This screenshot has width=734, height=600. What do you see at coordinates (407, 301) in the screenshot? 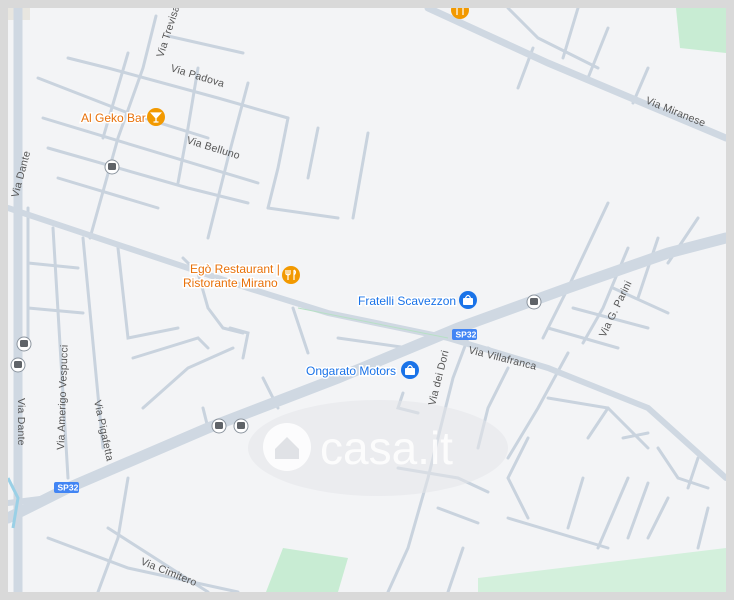
I see `poi-label-fratelli-scavezzon: Fratelli Scavezzon` at bounding box center [407, 301].